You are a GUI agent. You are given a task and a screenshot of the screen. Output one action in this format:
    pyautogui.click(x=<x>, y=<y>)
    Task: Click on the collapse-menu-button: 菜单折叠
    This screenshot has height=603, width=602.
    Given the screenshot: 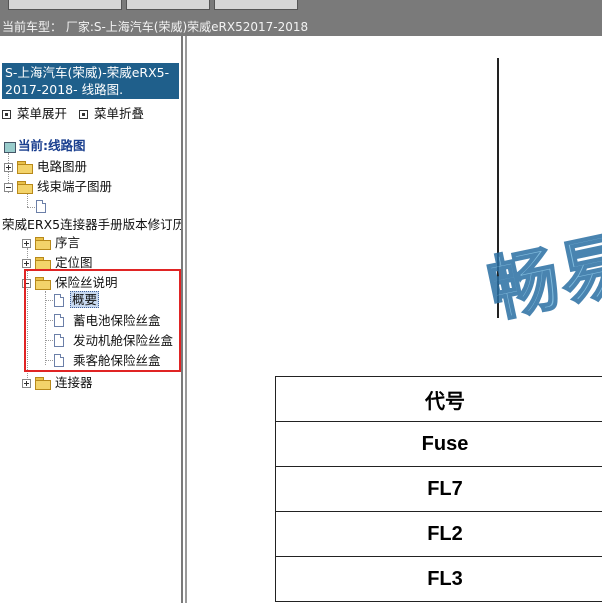 What is the action you would take?
    pyautogui.click(x=119, y=113)
    